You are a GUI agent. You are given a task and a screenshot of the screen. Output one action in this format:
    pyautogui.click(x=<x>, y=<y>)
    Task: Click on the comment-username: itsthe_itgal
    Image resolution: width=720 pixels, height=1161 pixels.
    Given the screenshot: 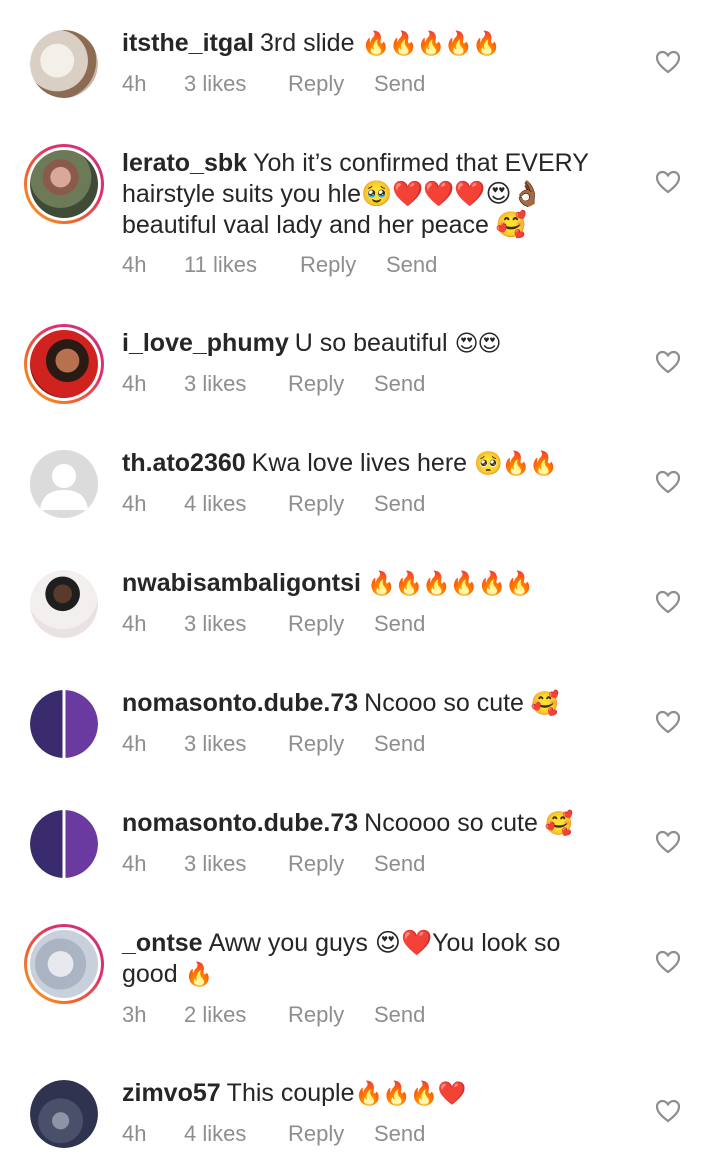 What is the action you would take?
    pyautogui.click(x=188, y=43)
    